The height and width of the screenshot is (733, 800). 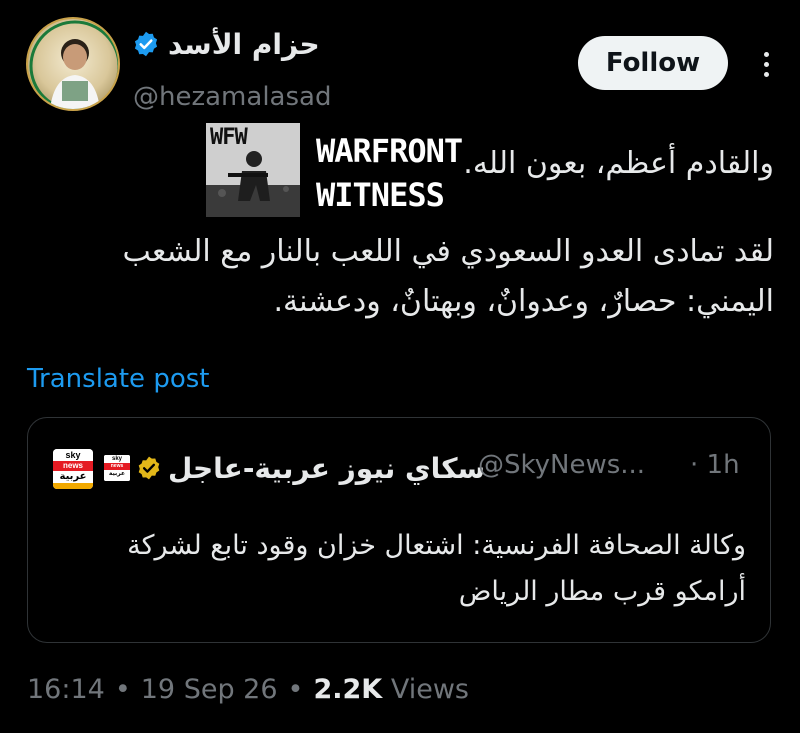 I want to click on skynews-arabia-avatar: sky news عربية, so click(x=73, y=469).